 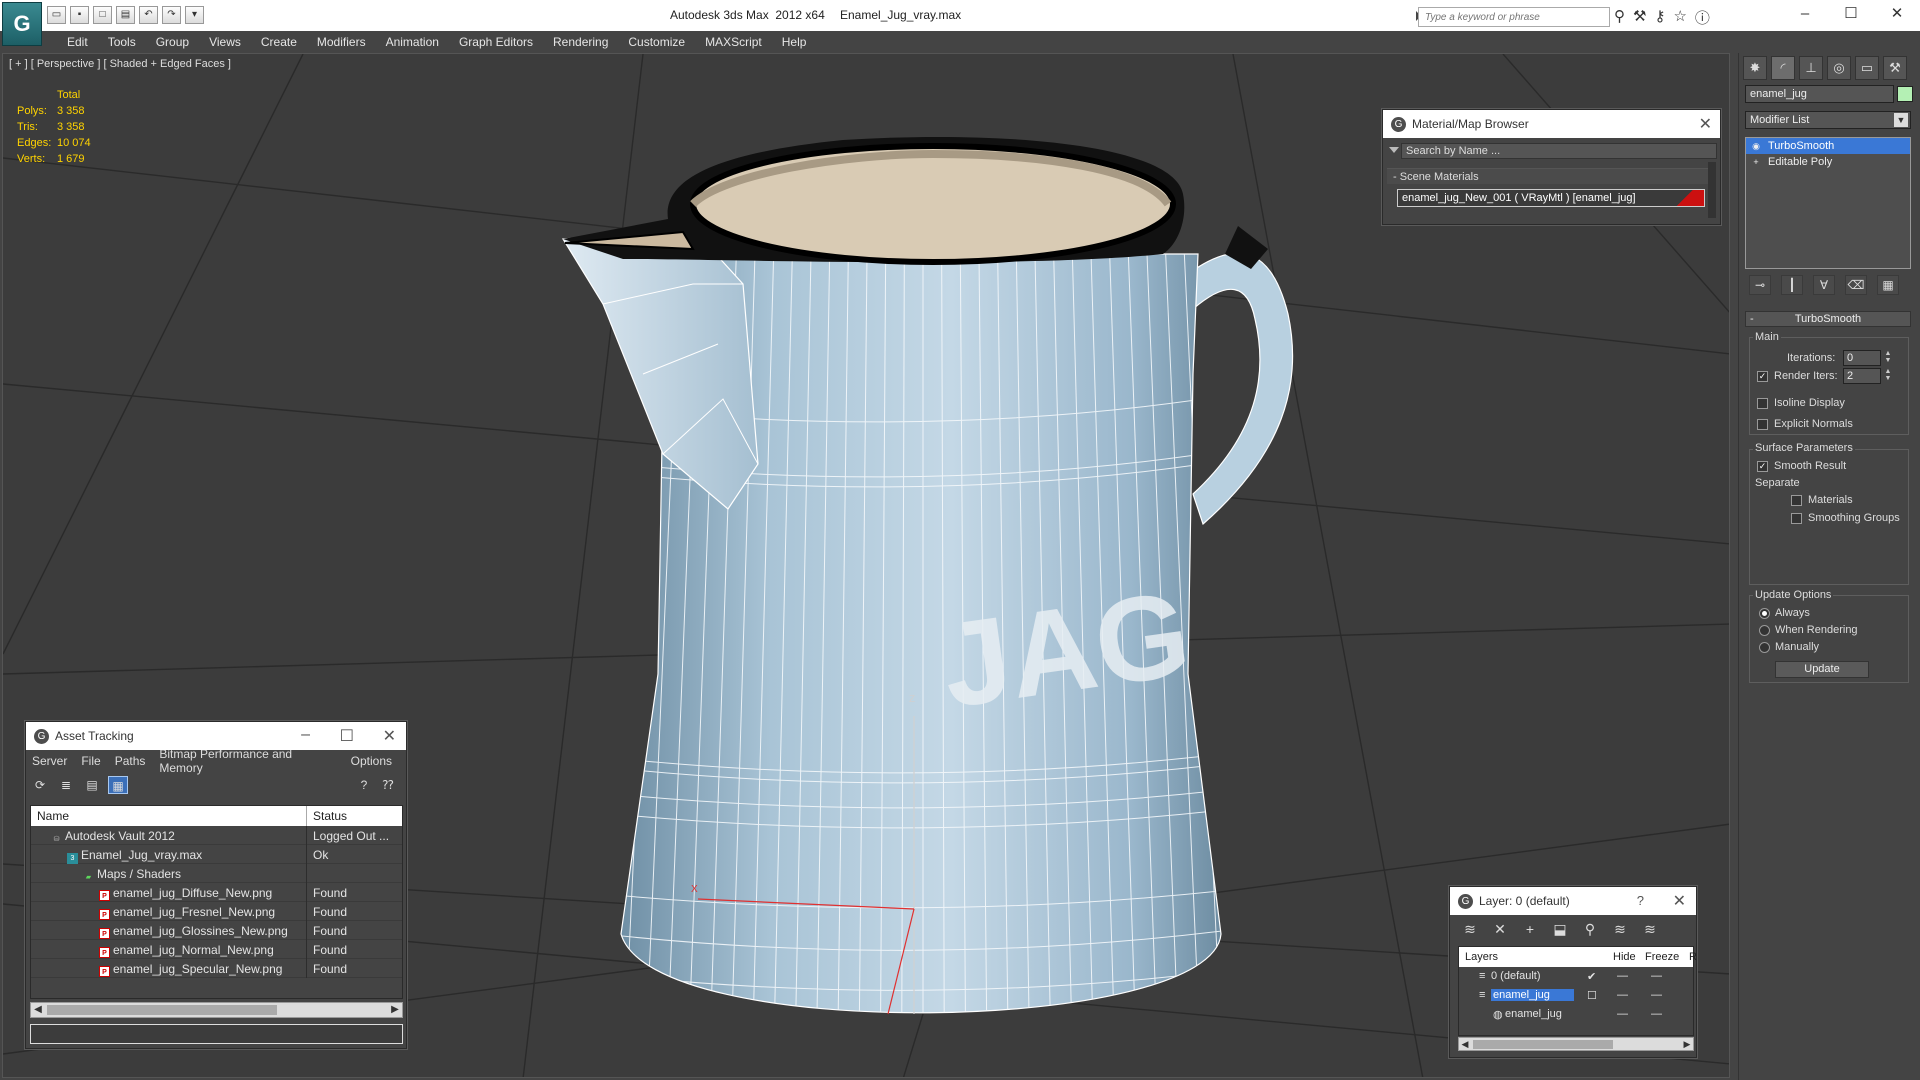 I want to click on configure-sets-icon: ▦, so click(x=1888, y=285).